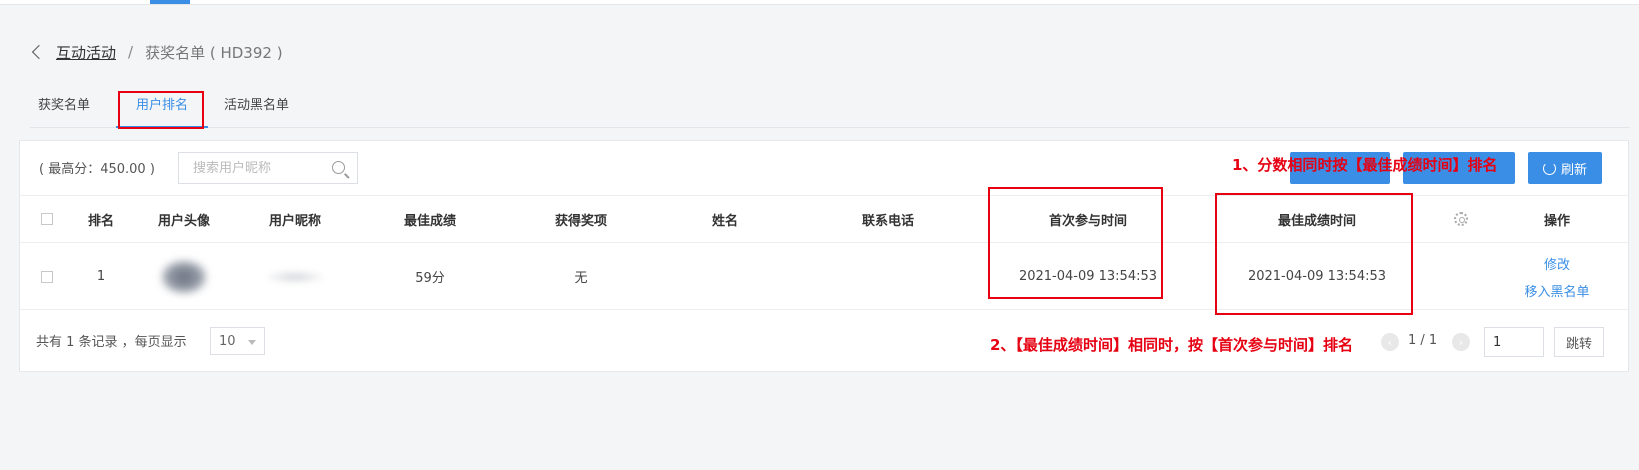  Describe the element at coordinates (1557, 276) in the screenshot. I see `row-ops-cell: 修改 移入黑名单` at that location.